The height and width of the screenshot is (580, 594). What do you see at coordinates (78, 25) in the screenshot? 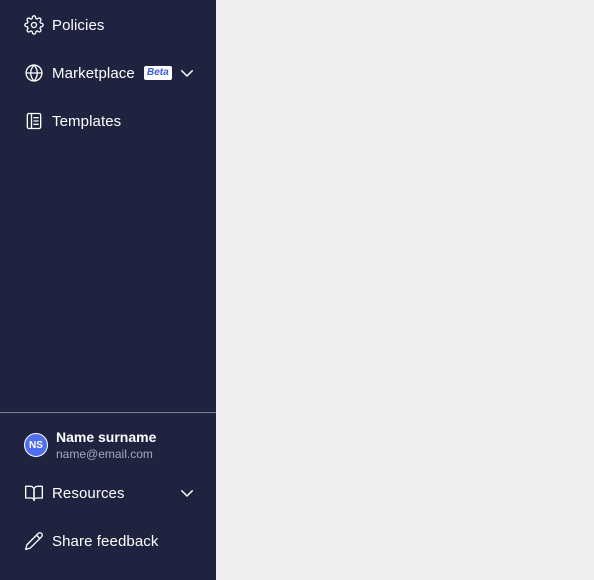
I see `sidebar-item-label: Policies` at bounding box center [78, 25].